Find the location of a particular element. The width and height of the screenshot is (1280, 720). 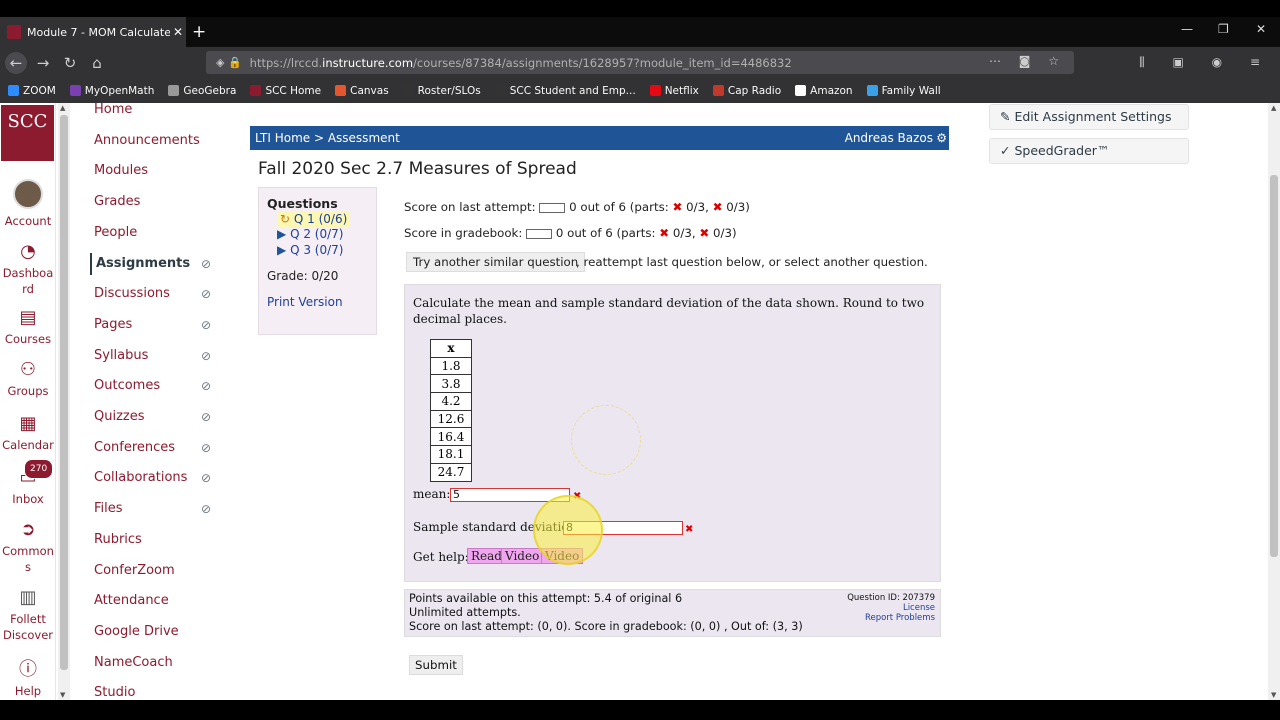

print-version-link: Print Version is located at coordinates (317, 302).